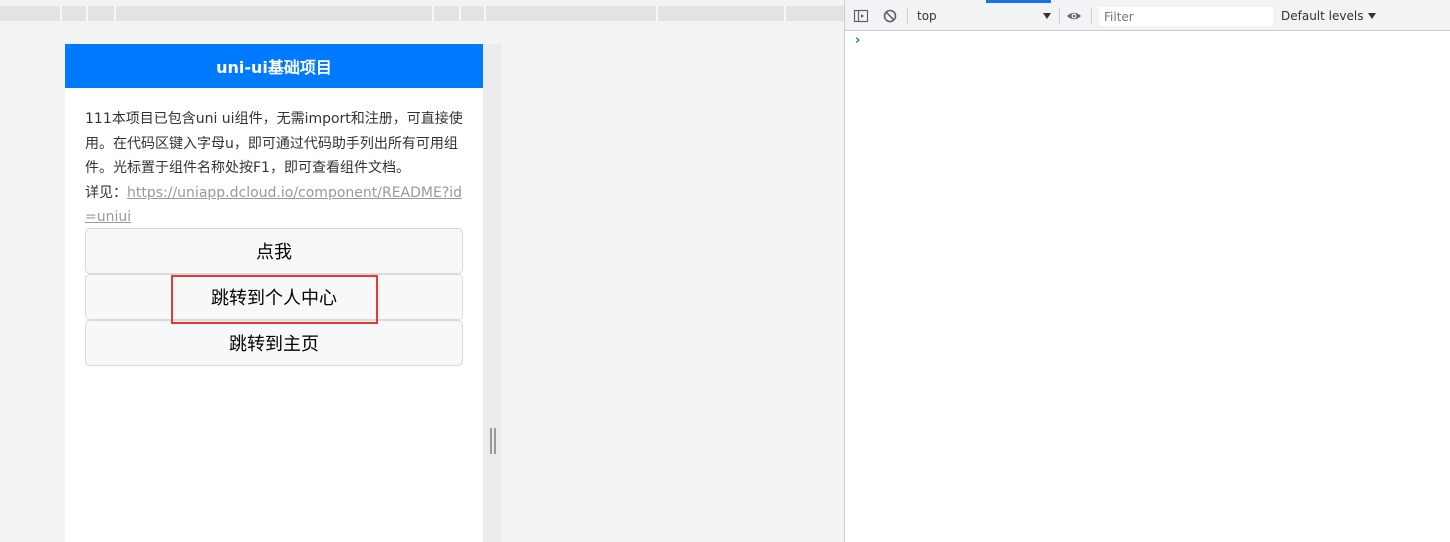 The width and height of the screenshot is (1450, 542). What do you see at coordinates (1186, 16) in the screenshot?
I see `filter-input` at bounding box center [1186, 16].